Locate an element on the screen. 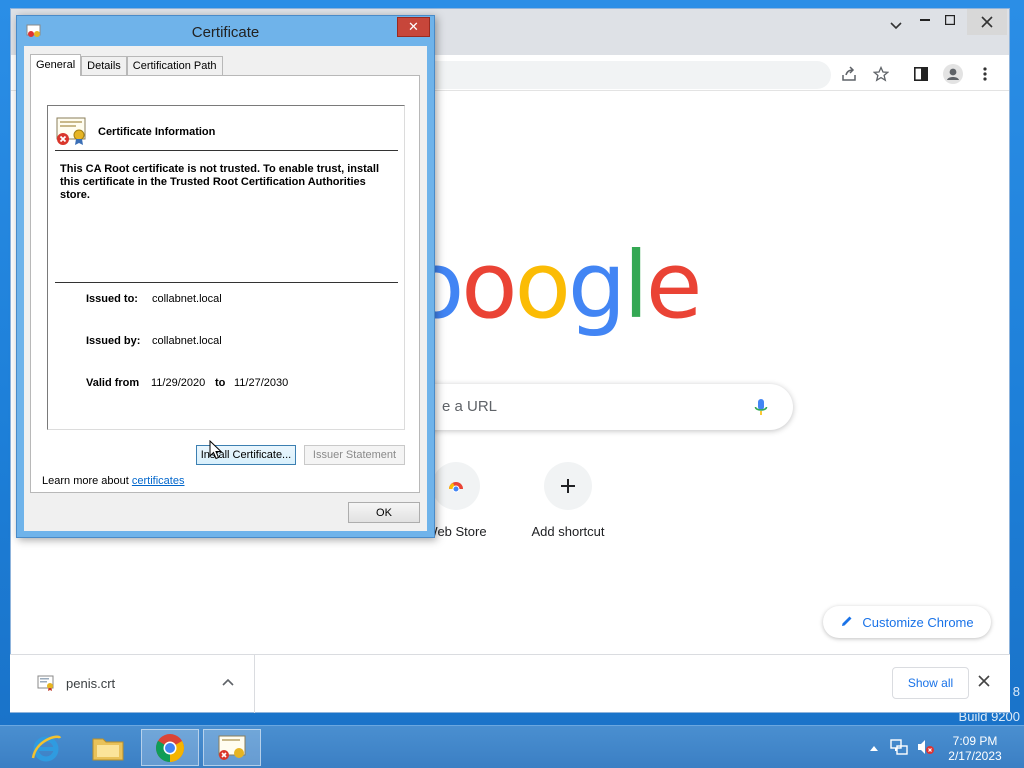 This screenshot has width=1024, height=768. shortcut-add: Add shortcut is located at coordinates (568, 500).